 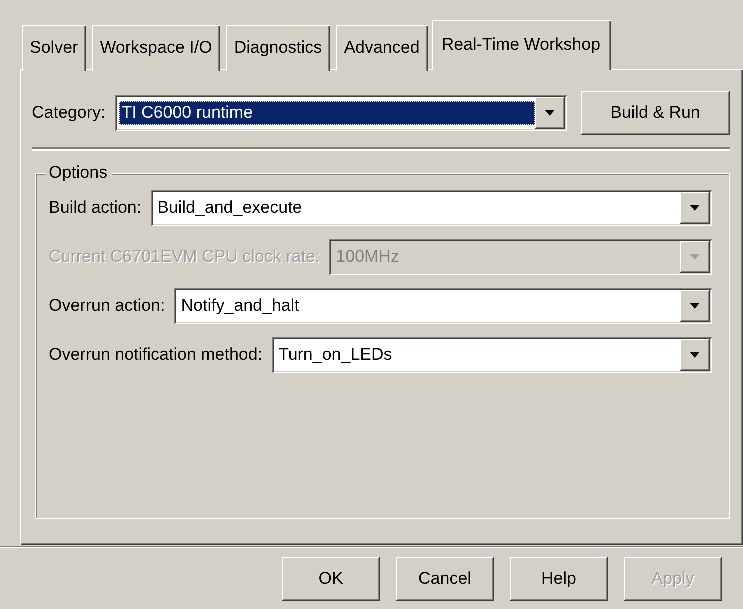 I want to click on field-label: Overrun action:, so click(x=107, y=306).